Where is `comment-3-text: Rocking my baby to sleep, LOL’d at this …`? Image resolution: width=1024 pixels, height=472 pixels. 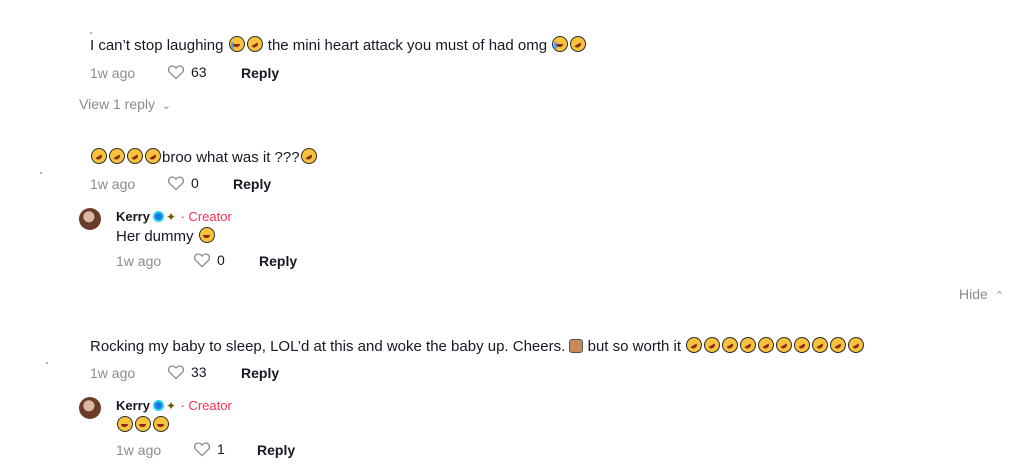 comment-3-text: Rocking my baby to sleep, LOL’d at this … is located at coordinates (479, 345).